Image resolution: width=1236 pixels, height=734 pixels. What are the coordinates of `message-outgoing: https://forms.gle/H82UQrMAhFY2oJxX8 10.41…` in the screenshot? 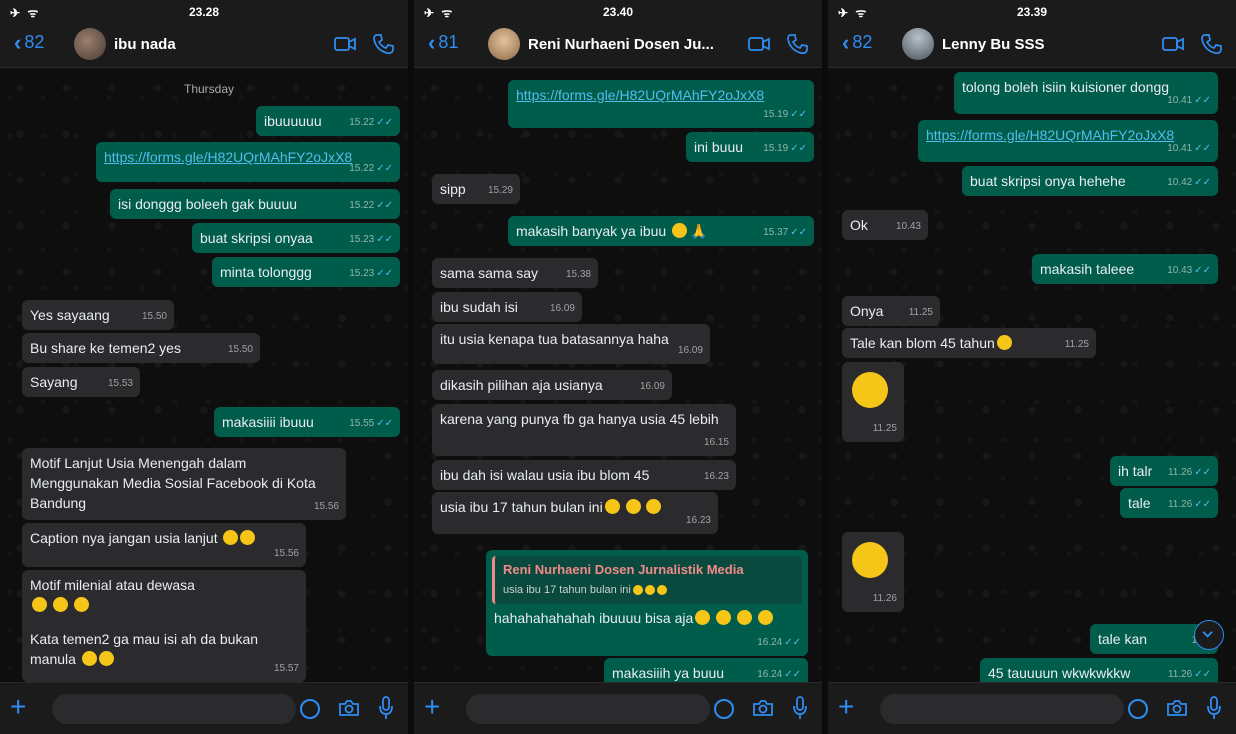 It's located at (1068, 141).